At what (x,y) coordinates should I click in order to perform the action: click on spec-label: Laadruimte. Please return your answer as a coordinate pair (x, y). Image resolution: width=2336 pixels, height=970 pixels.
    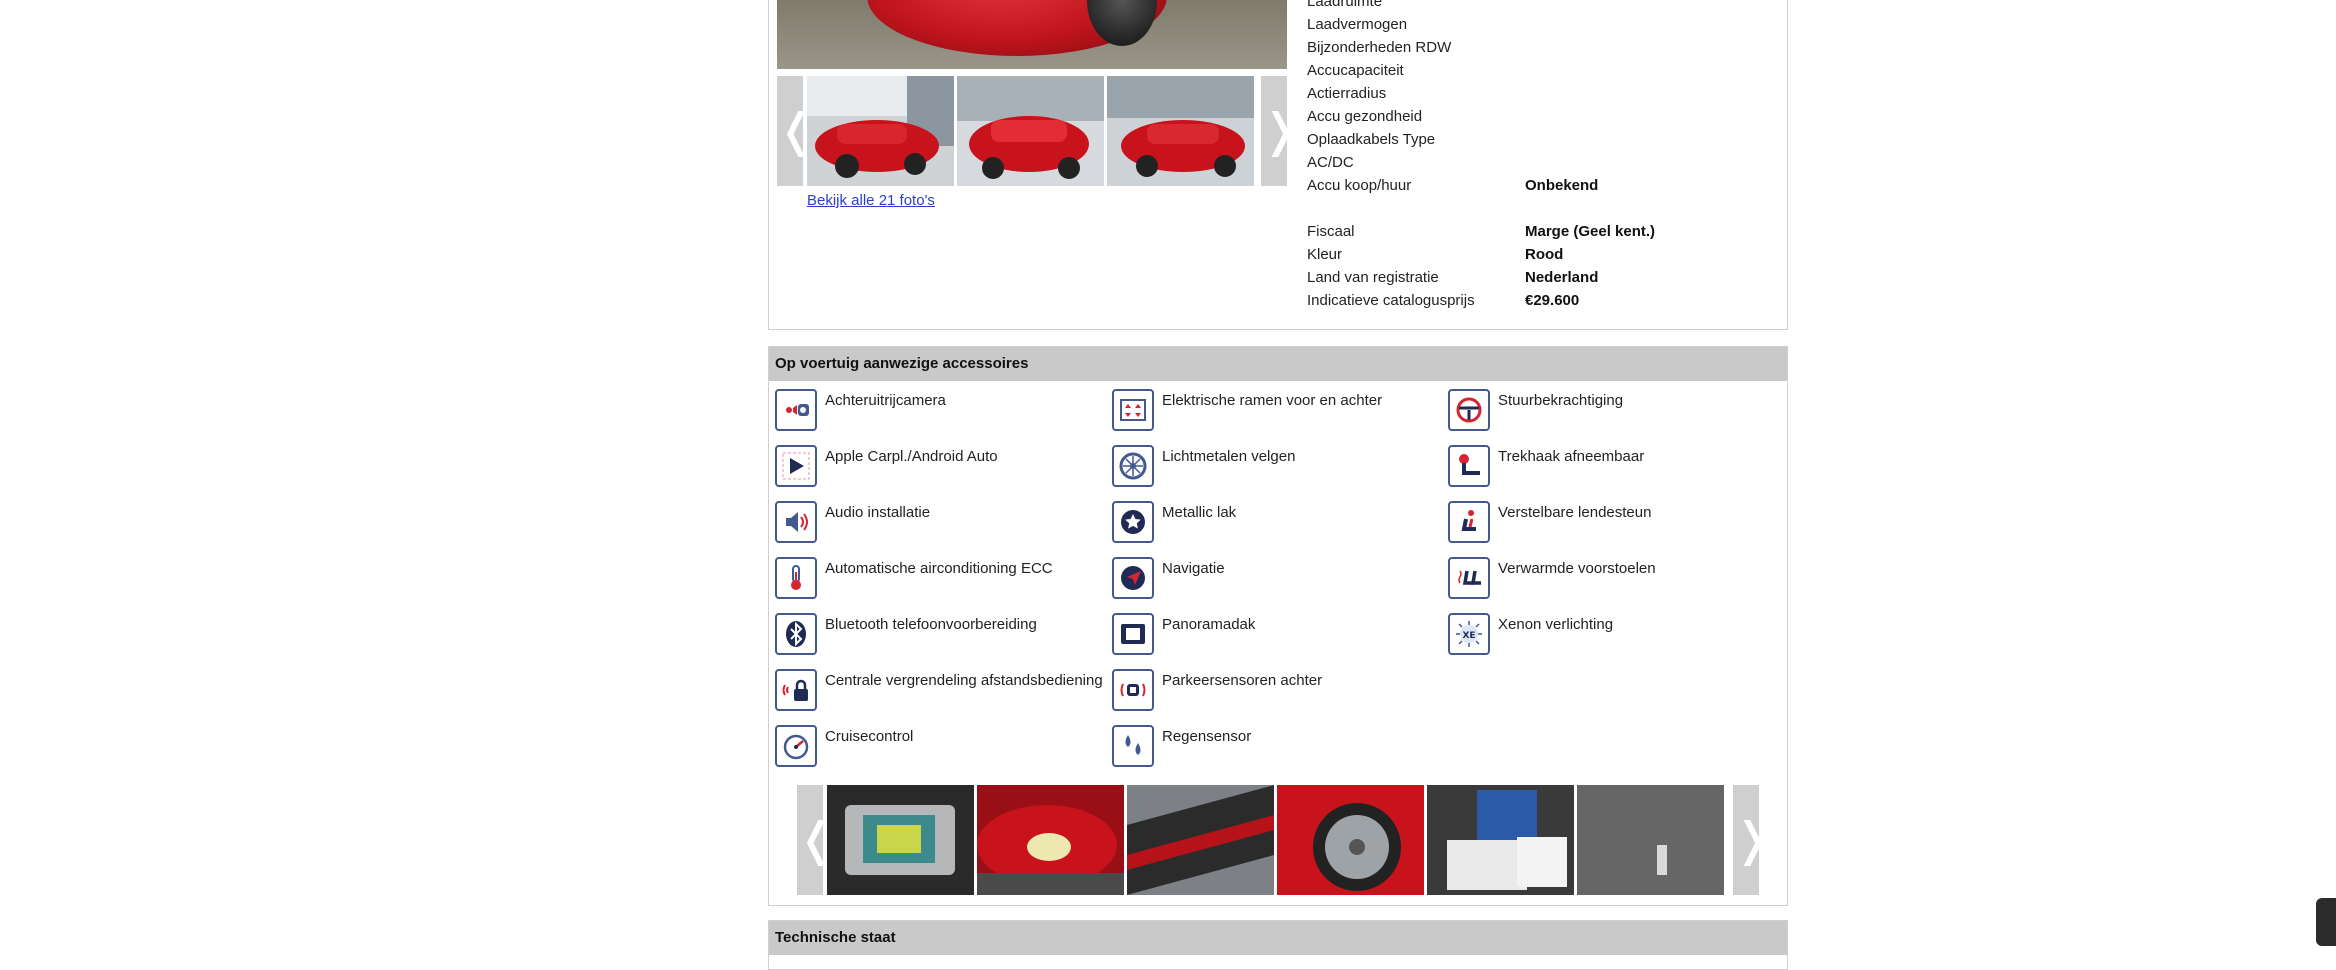
    Looking at the image, I should click on (1345, 5).